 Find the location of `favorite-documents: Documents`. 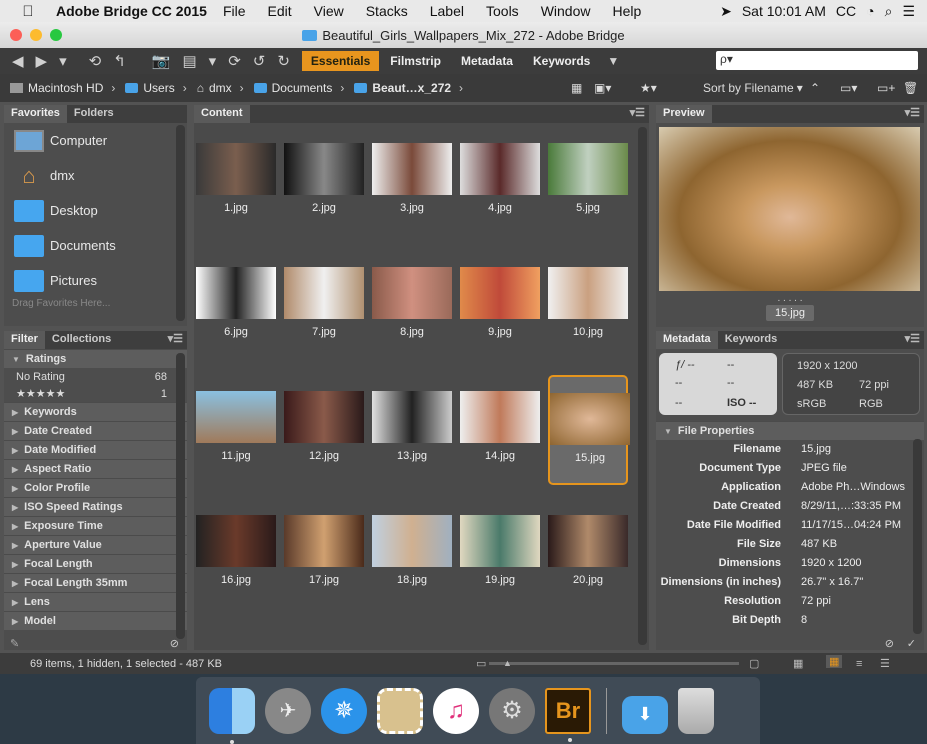

favorite-documents: Documents is located at coordinates (95, 245).